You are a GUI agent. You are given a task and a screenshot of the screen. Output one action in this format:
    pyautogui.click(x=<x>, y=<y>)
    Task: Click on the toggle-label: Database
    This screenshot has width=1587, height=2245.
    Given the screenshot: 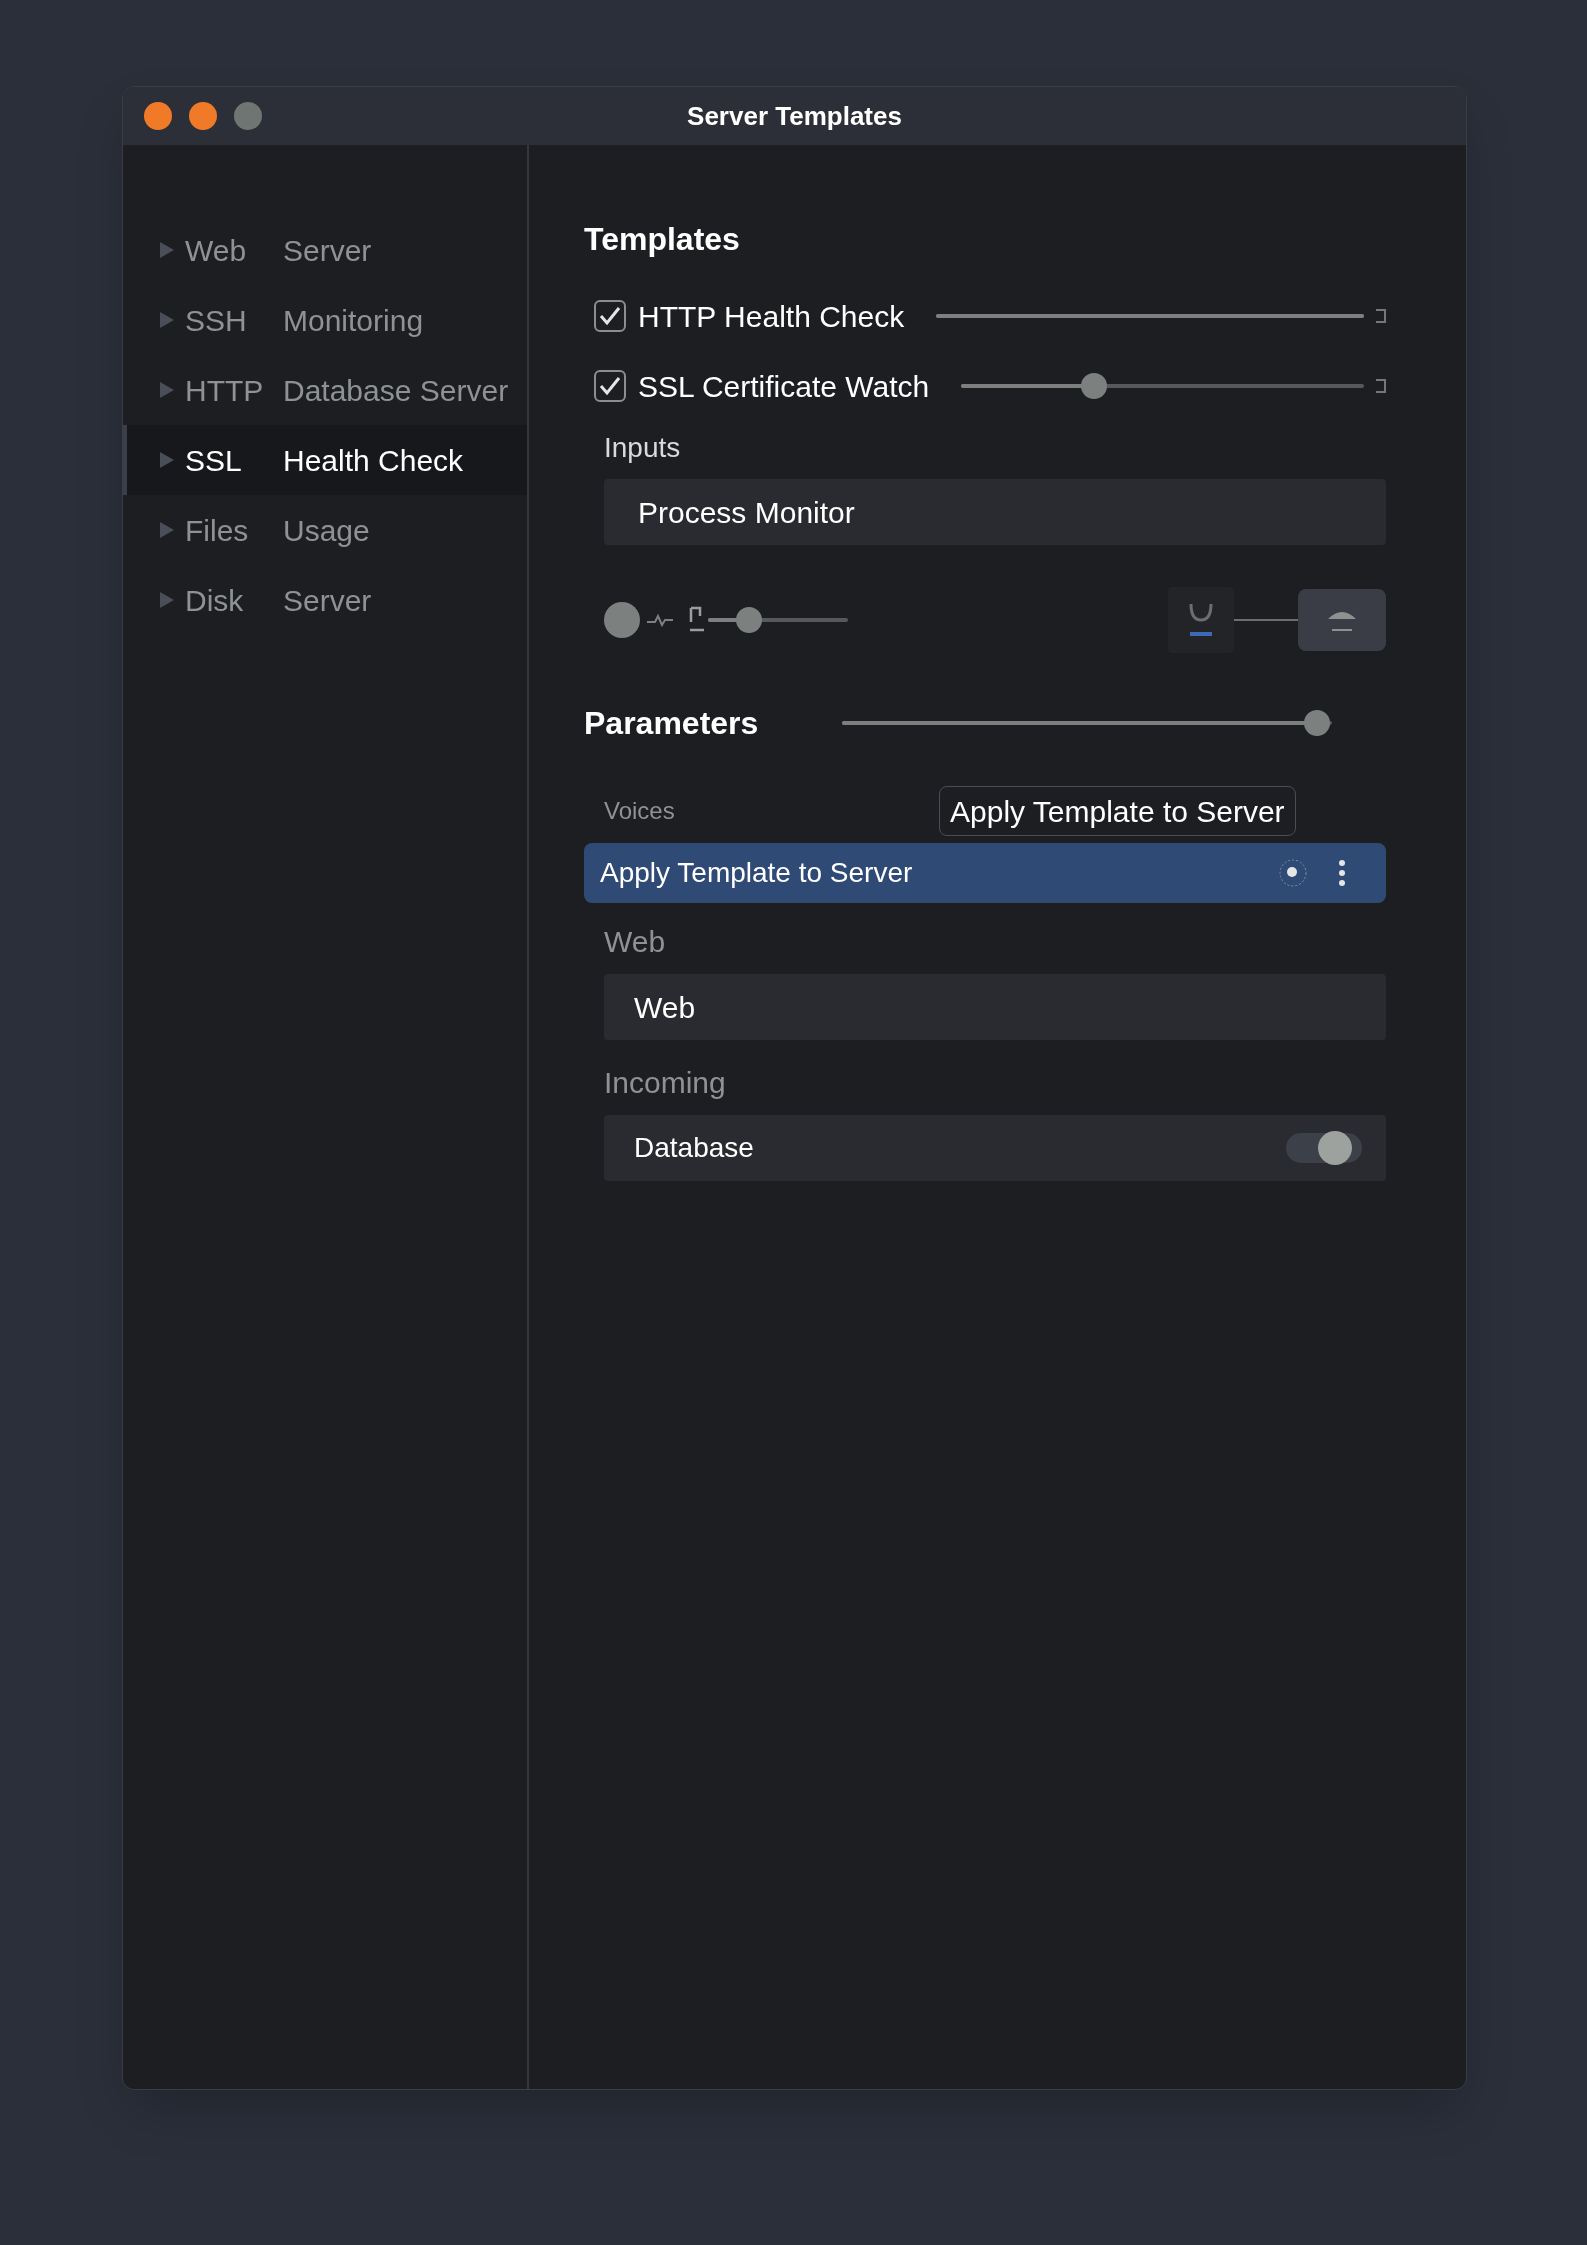 What is the action you would take?
    pyautogui.click(x=694, y=1148)
    